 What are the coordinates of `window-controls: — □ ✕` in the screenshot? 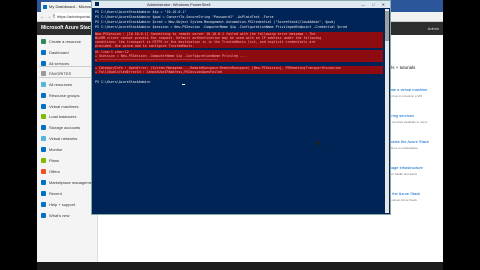 It's located at (374, 4).